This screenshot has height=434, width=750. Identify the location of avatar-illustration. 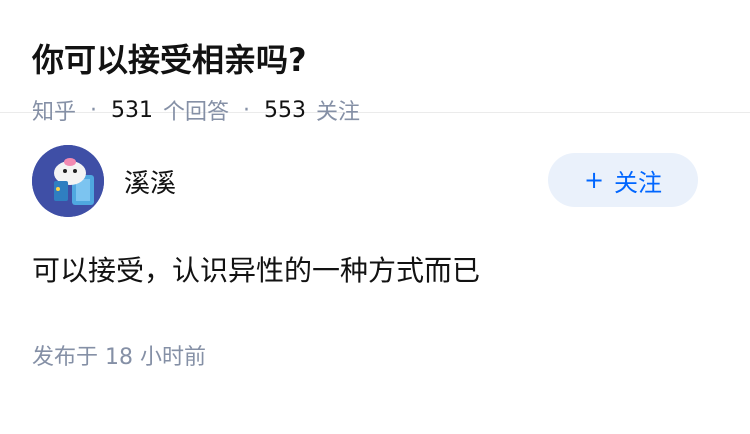
(68, 181).